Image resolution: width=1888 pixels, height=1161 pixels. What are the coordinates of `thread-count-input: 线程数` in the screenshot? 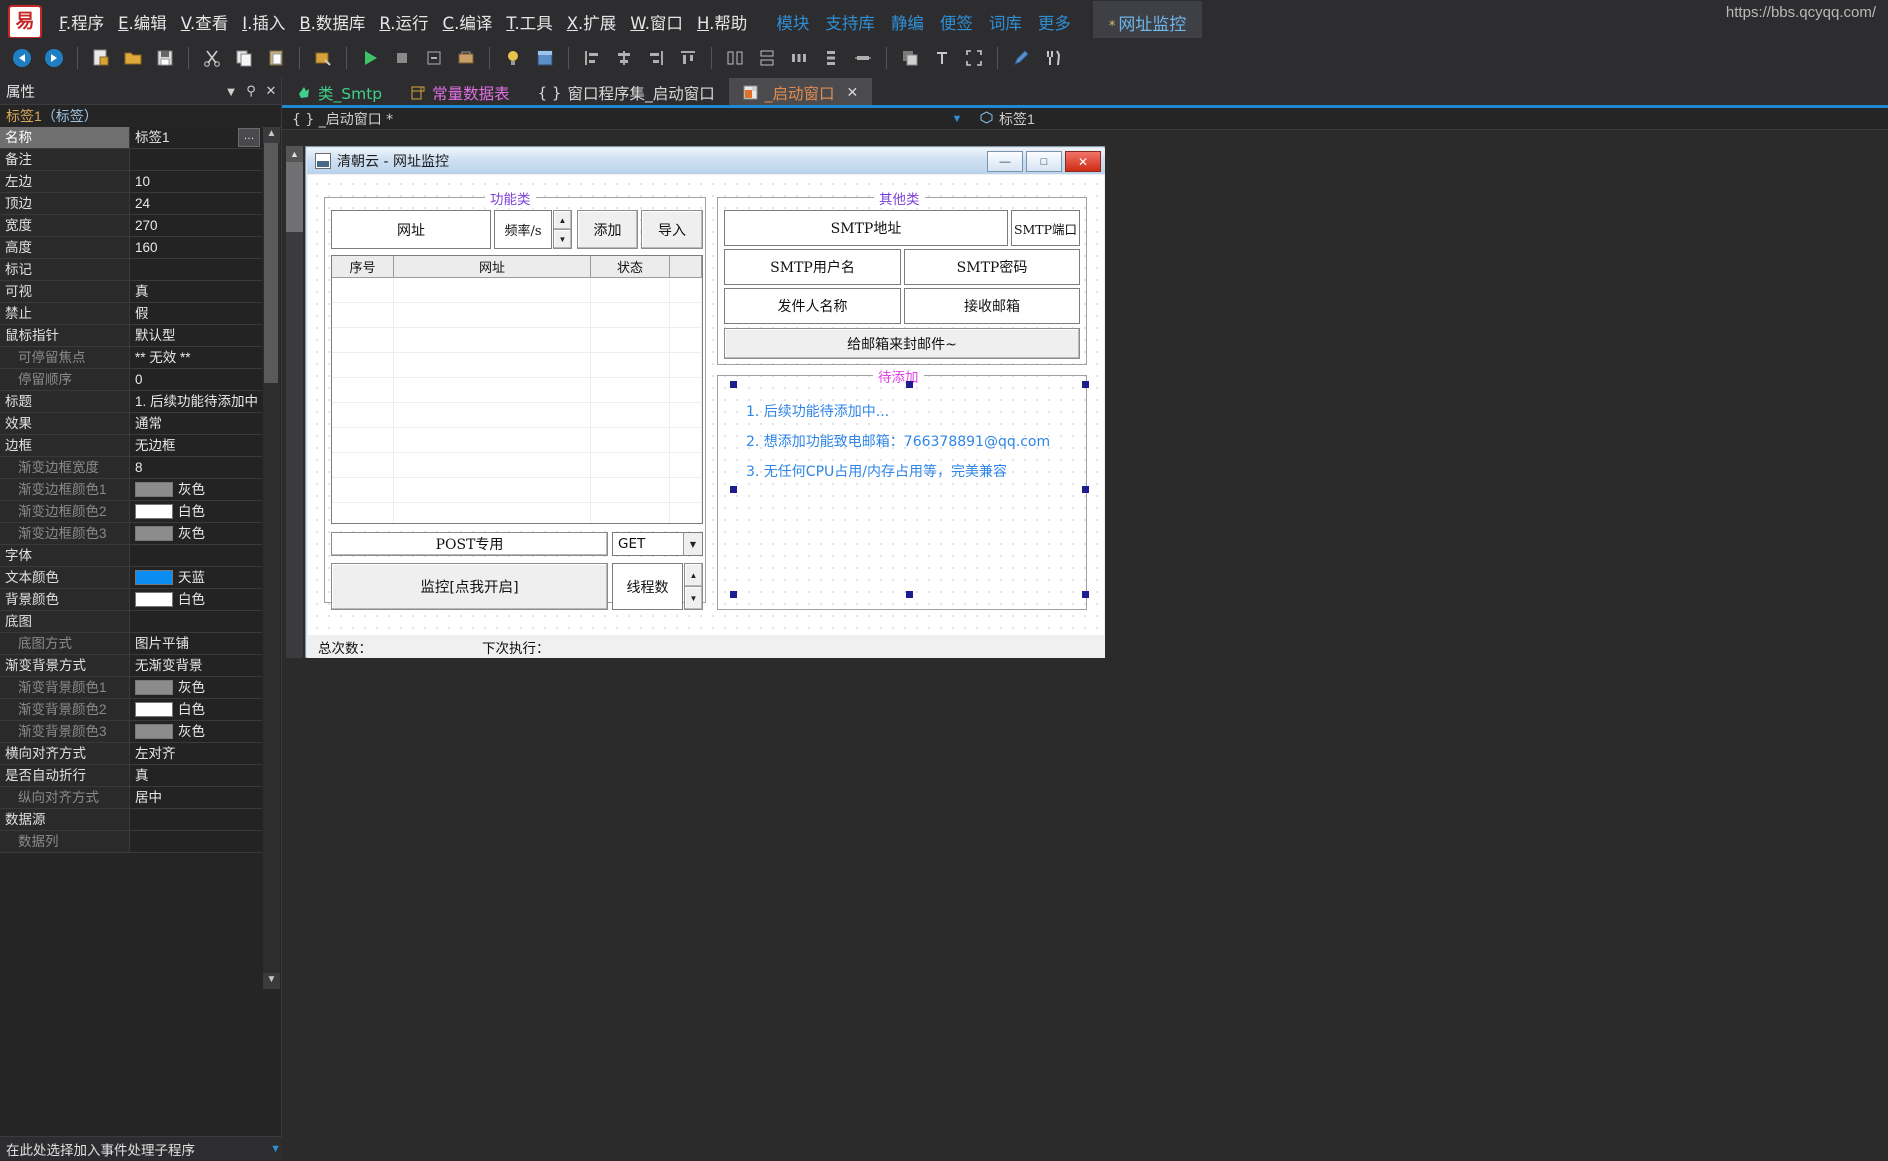 It's located at (647, 586).